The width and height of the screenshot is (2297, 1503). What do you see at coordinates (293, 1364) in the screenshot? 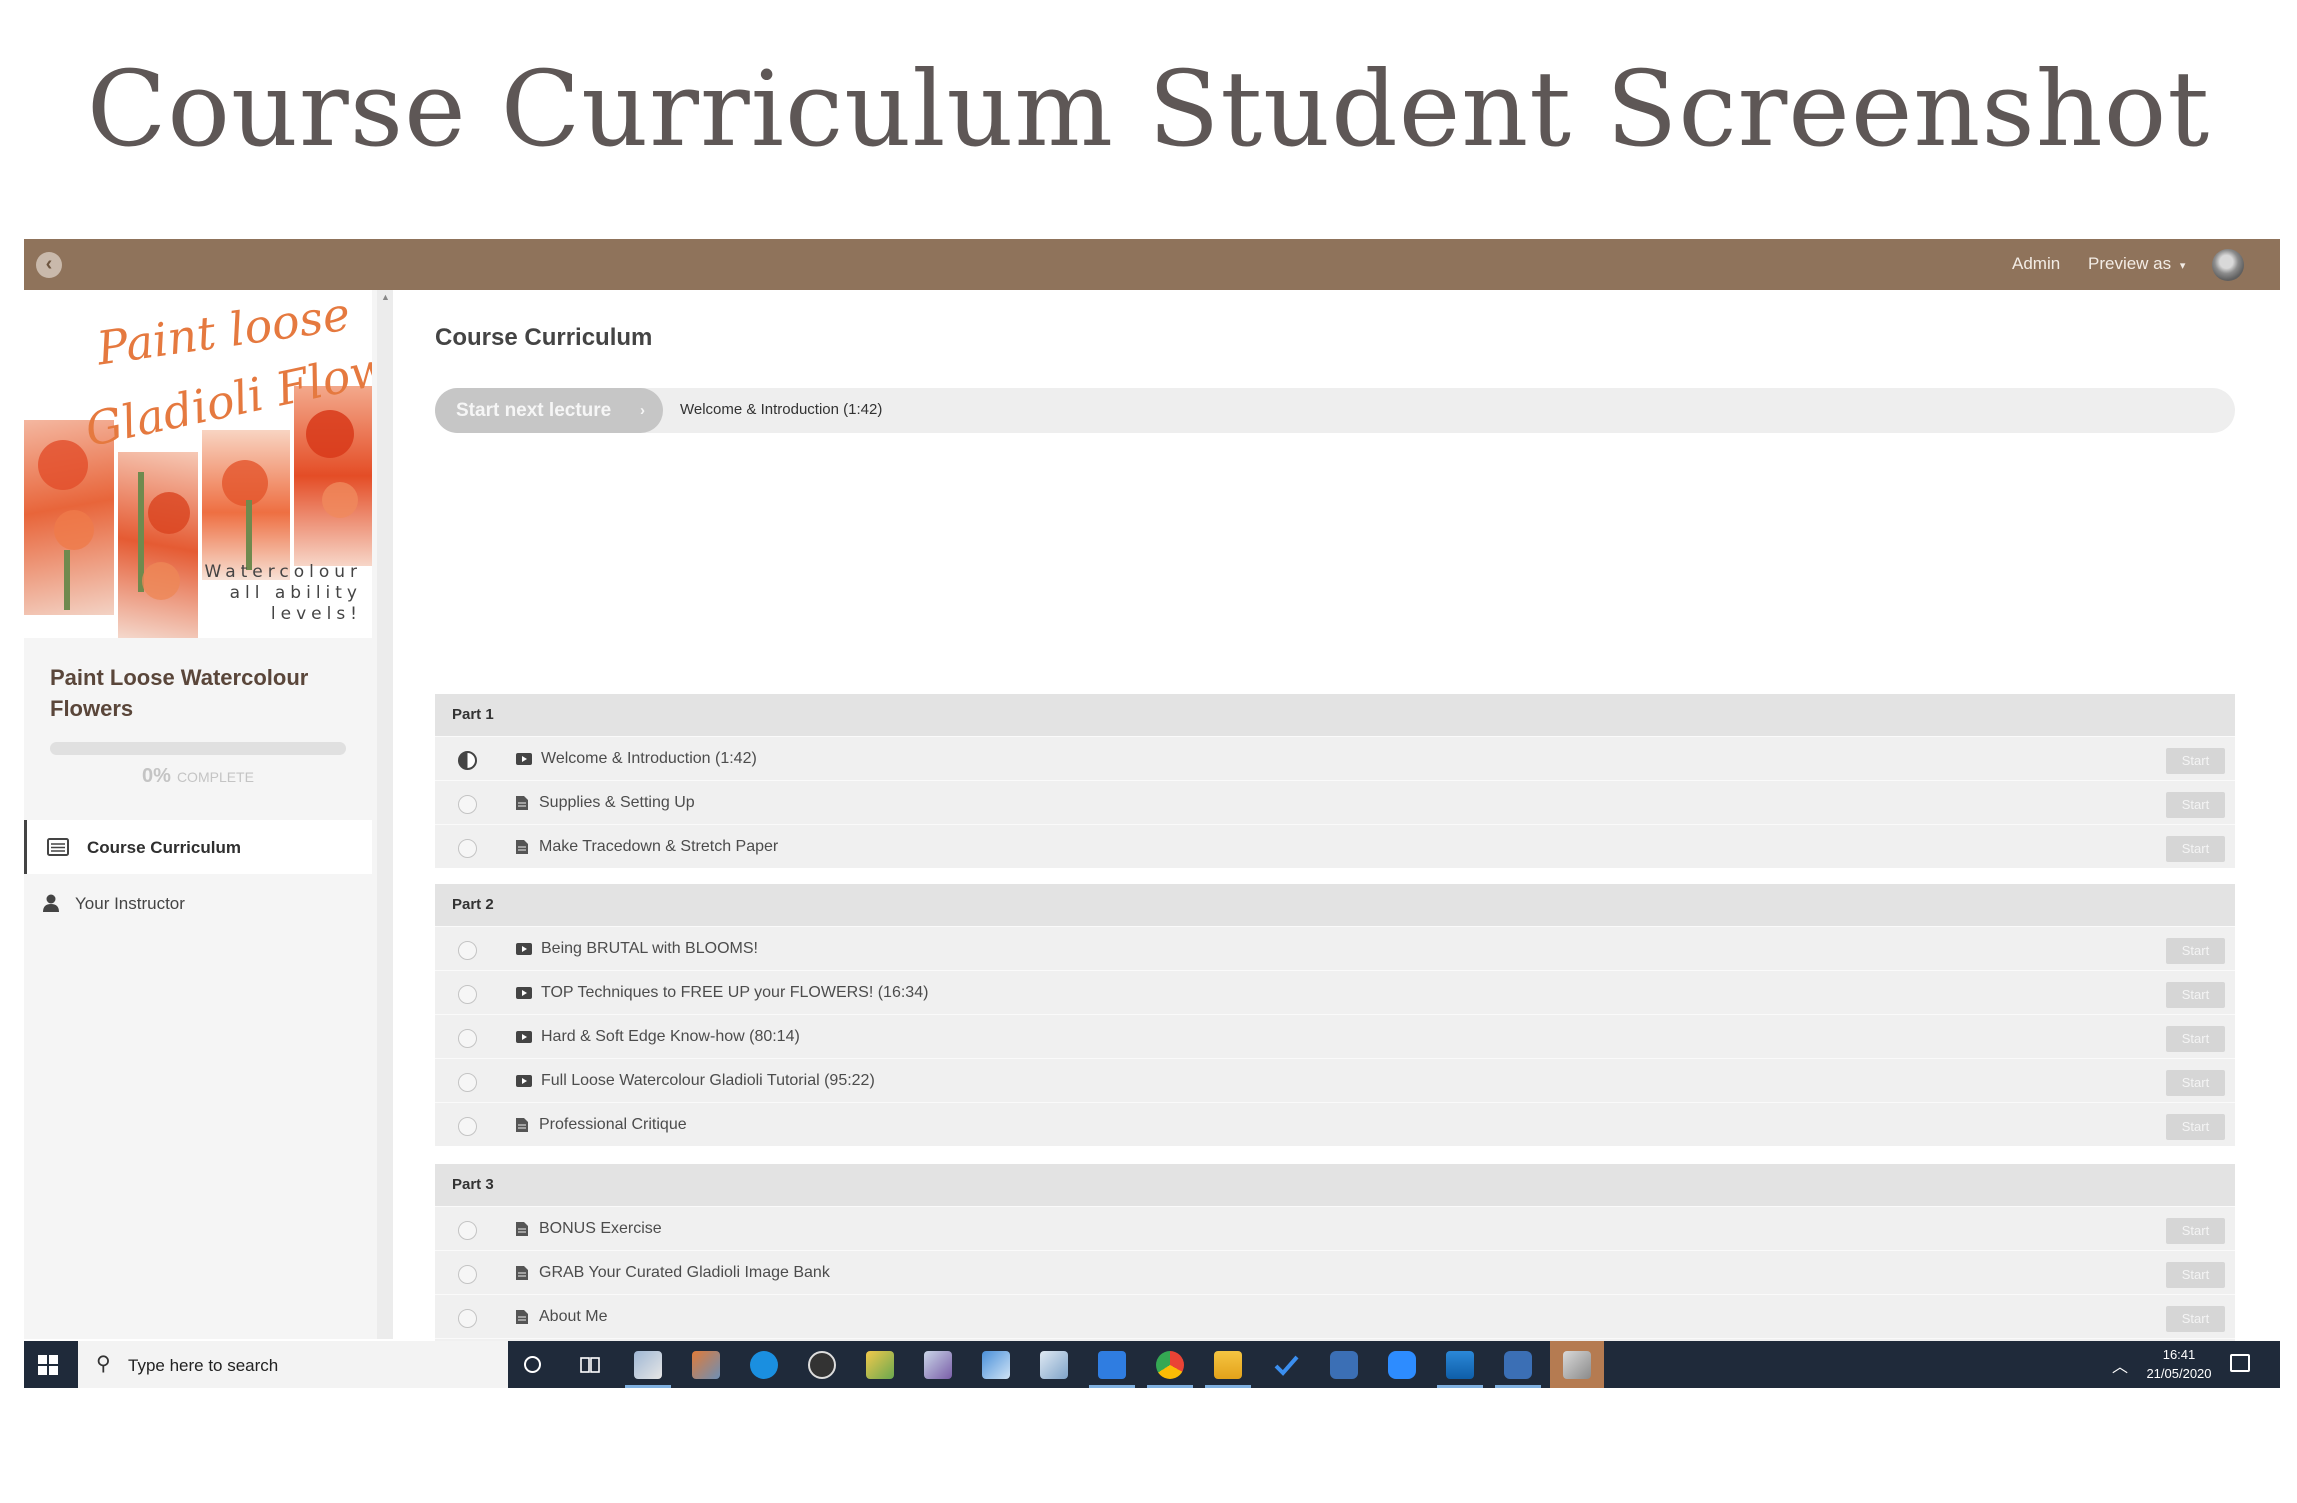
I see `taskbar-search-box: ⚲ Type here to search` at bounding box center [293, 1364].